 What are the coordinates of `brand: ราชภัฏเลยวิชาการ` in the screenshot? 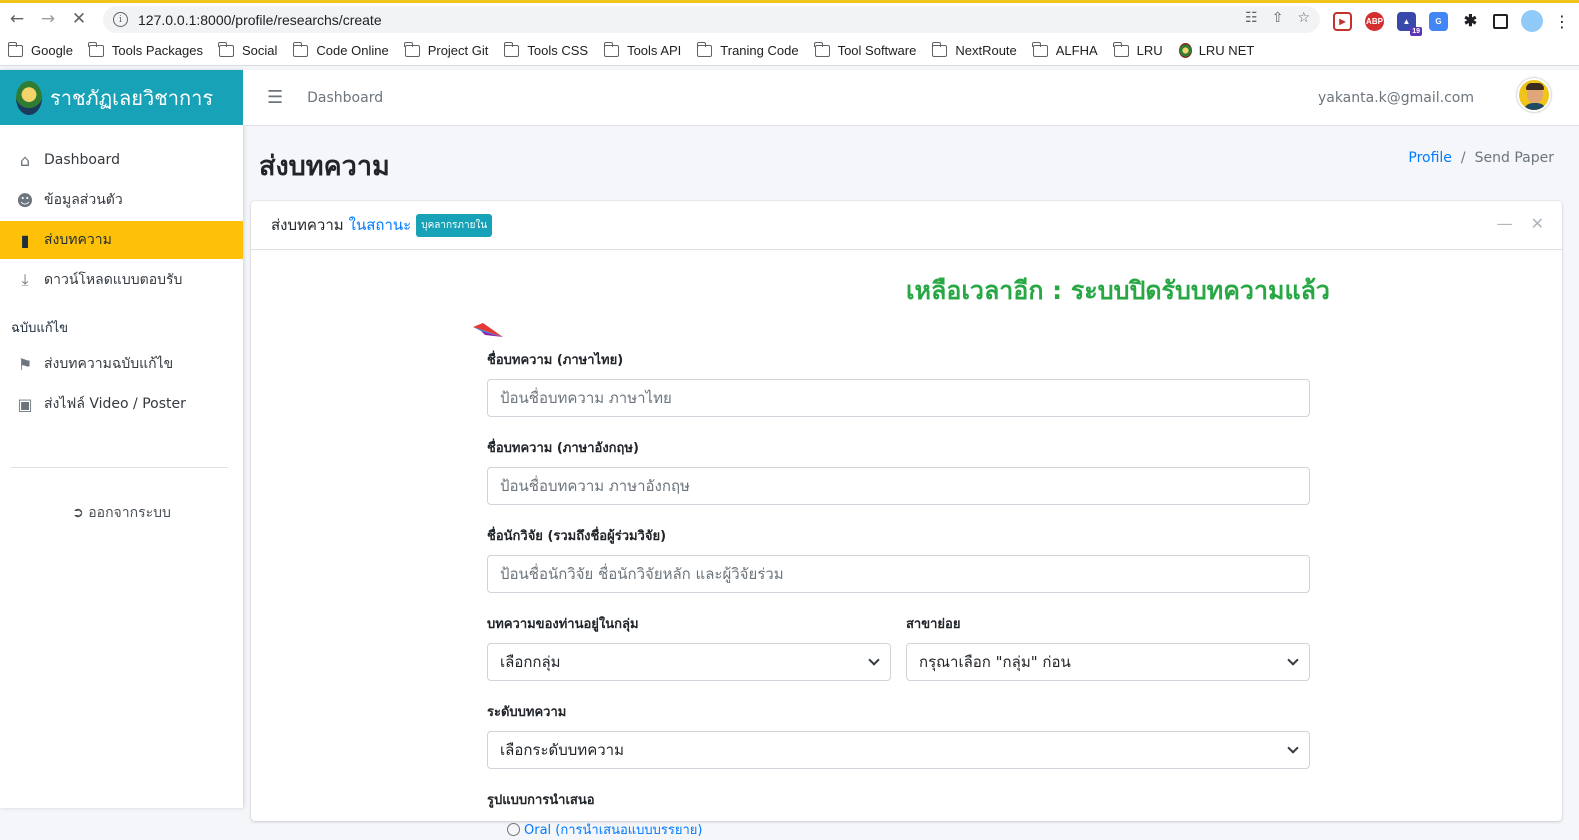 It's located at (121, 97).